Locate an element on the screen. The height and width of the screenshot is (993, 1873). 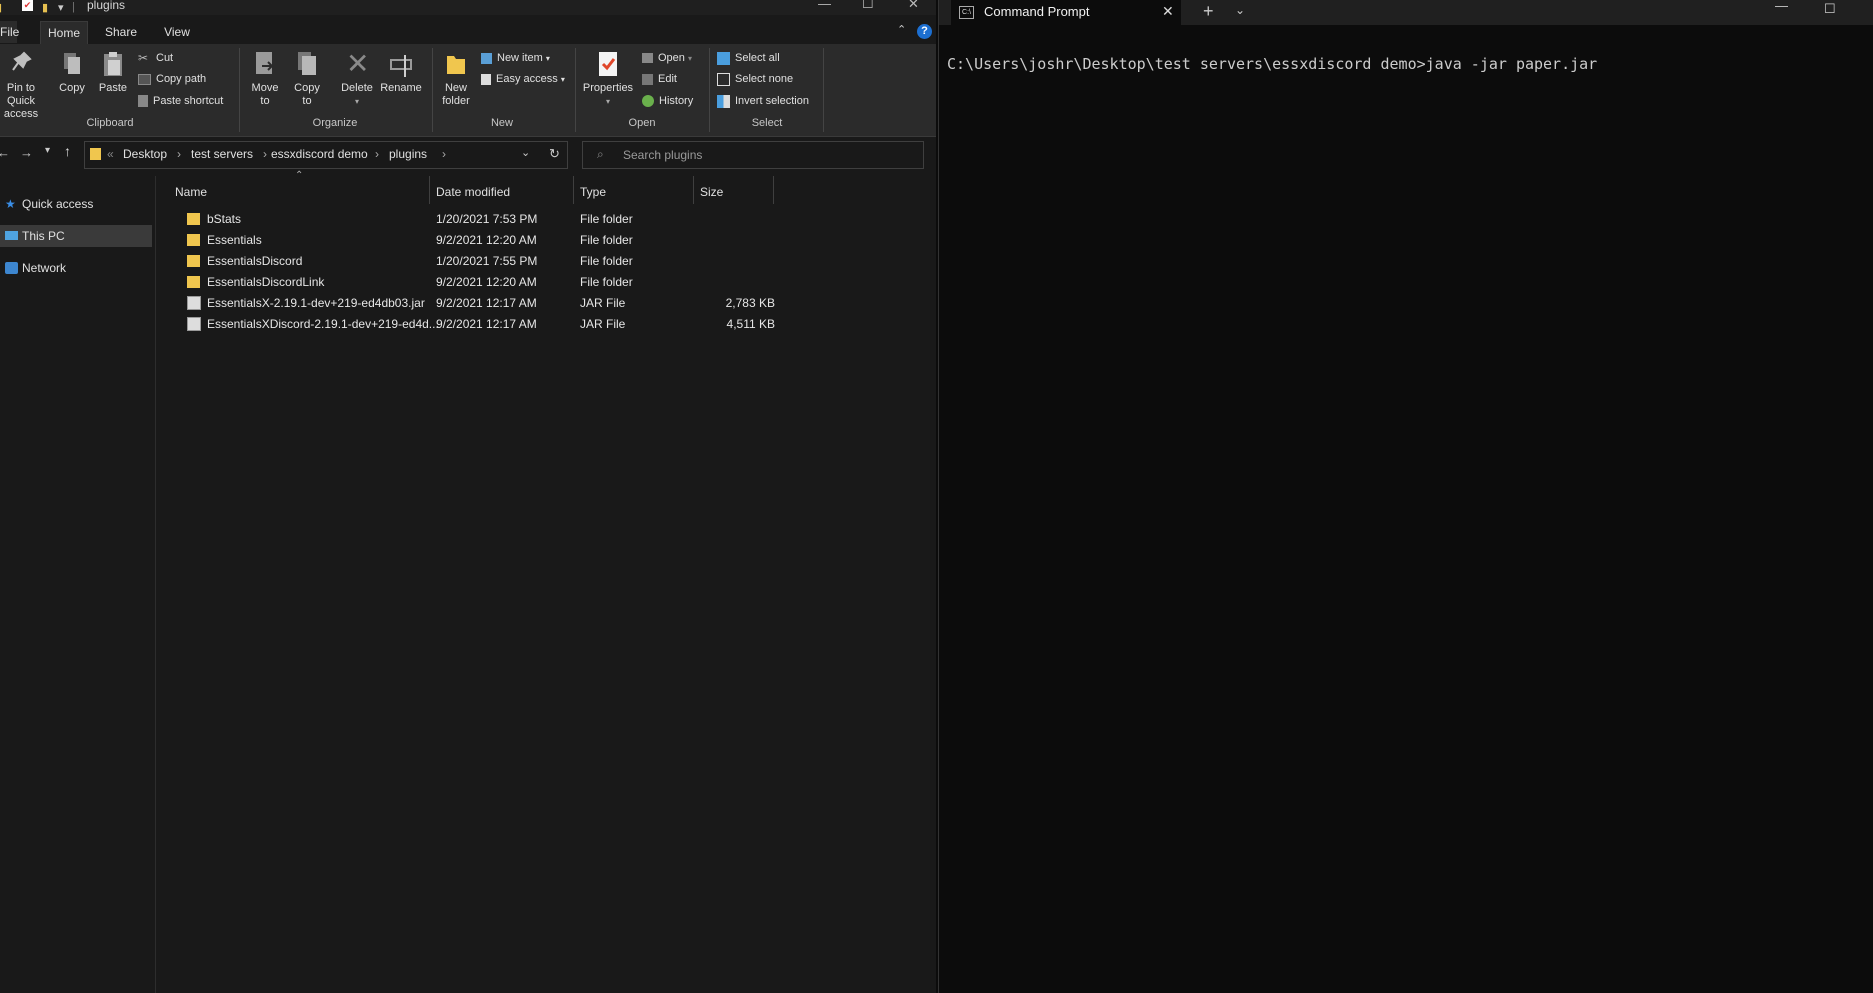
network-icon is located at coordinates (11, 268).